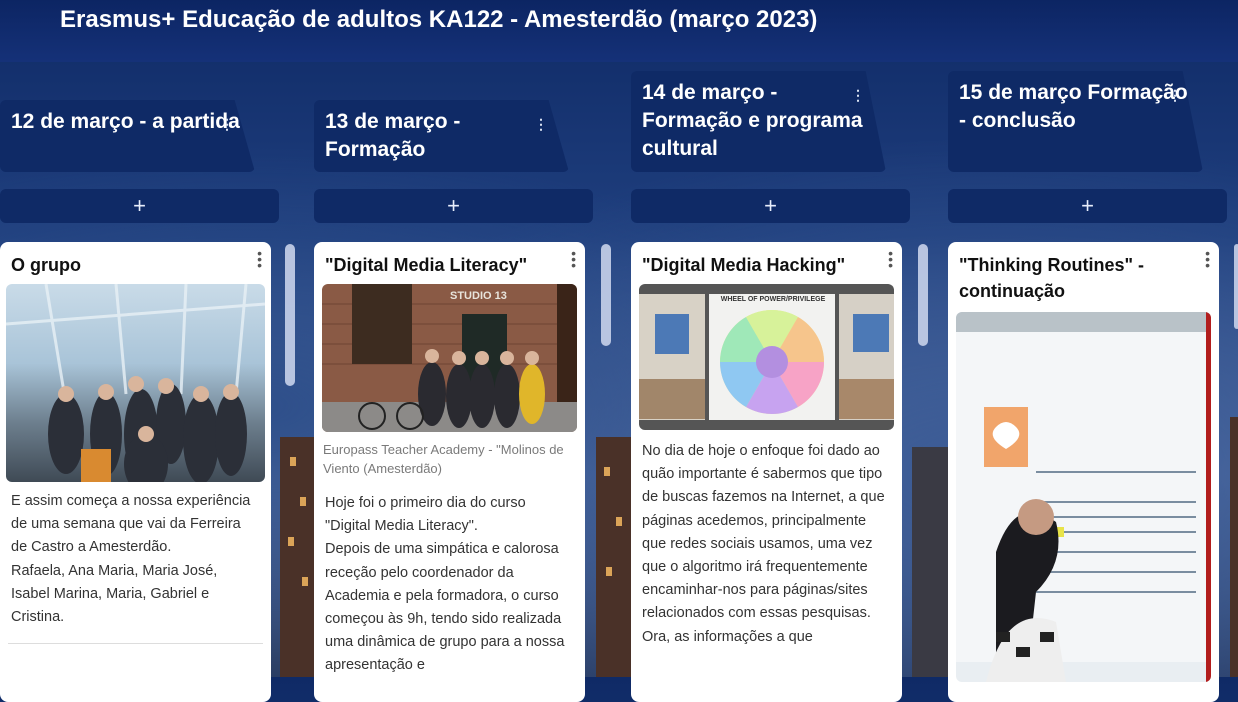  Describe the element at coordinates (46, 265) in the screenshot. I see `post-title: O grupo` at that location.